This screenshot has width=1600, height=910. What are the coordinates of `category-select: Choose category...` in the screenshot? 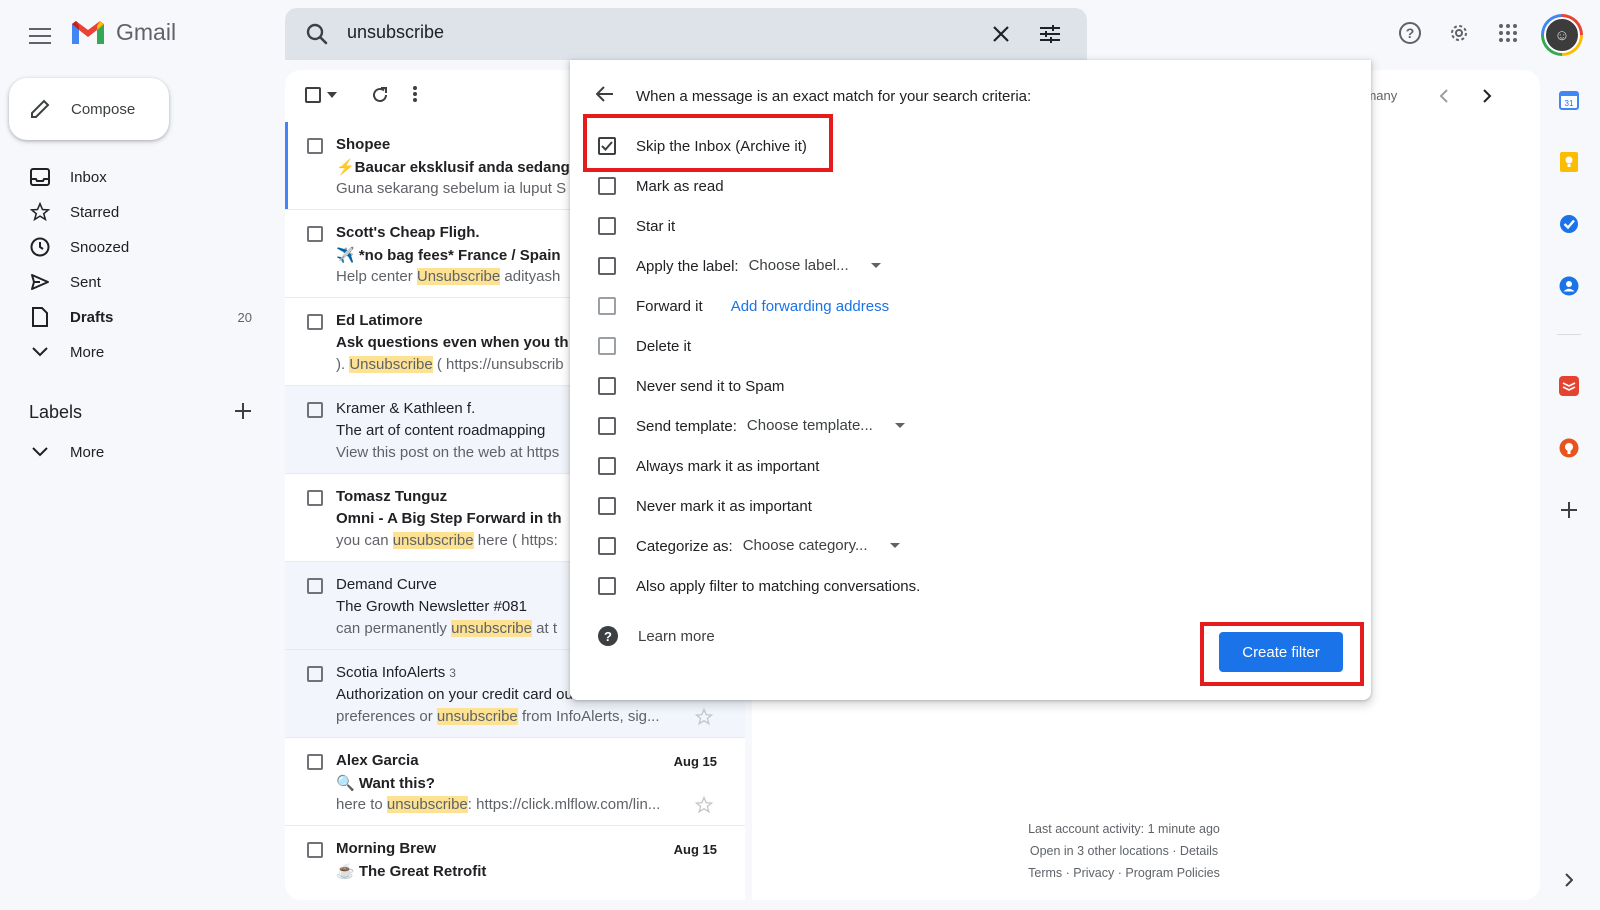 It's located at (824, 546).